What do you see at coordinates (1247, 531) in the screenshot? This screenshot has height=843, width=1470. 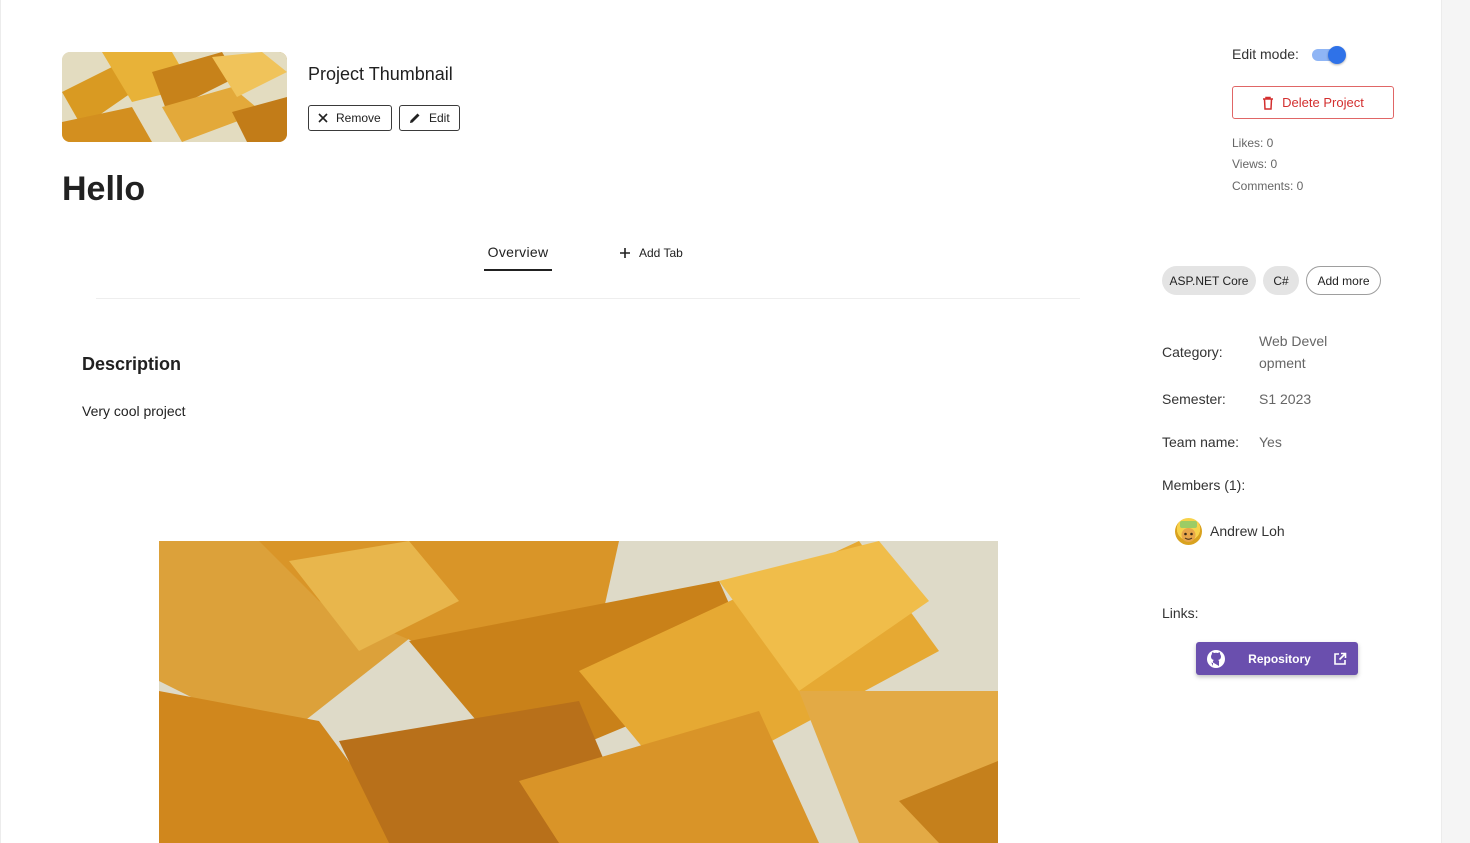 I see `member-name: Andrew Loh` at bounding box center [1247, 531].